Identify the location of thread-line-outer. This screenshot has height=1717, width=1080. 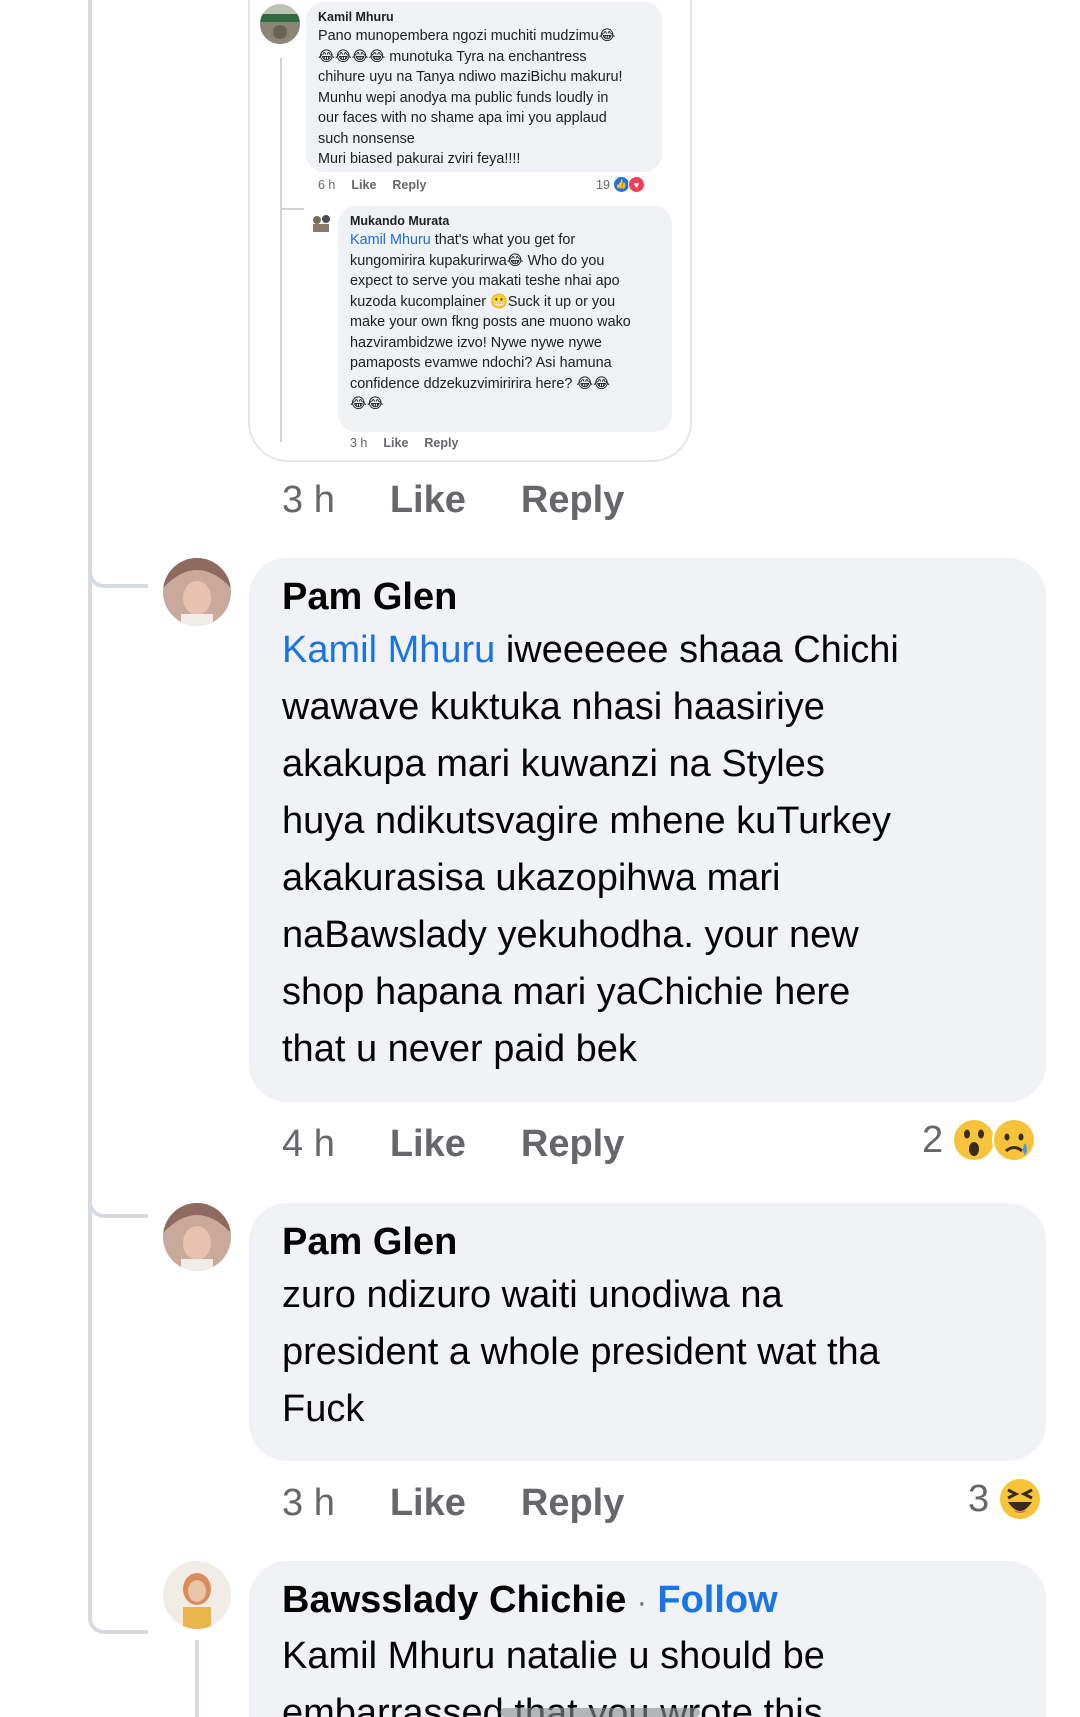
(90, 790).